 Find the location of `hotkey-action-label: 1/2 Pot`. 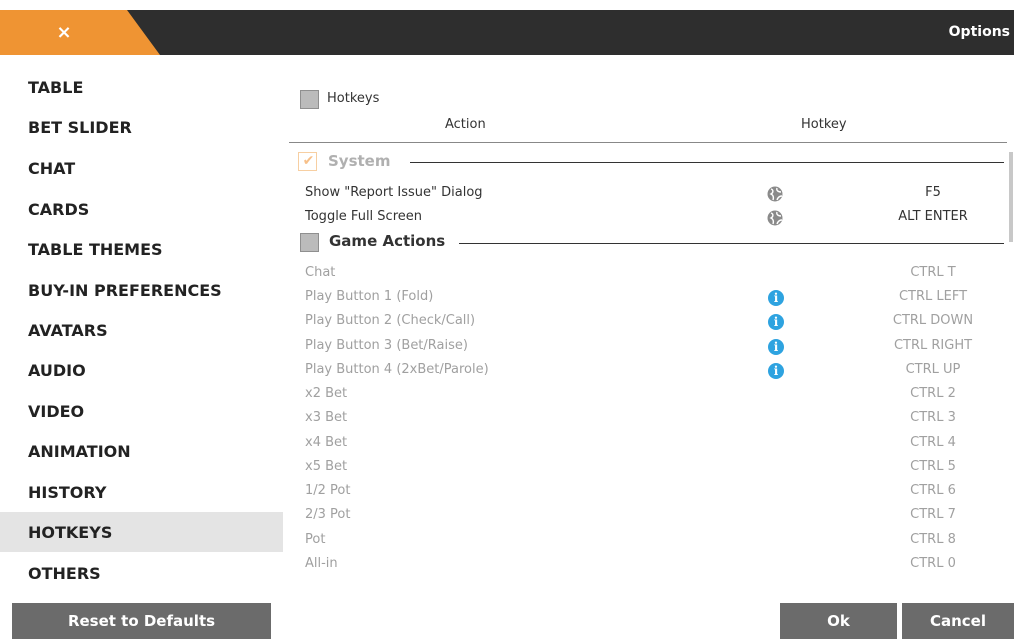

hotkey-action-label: 1/2 Pot is located at coordinates (328, 490).